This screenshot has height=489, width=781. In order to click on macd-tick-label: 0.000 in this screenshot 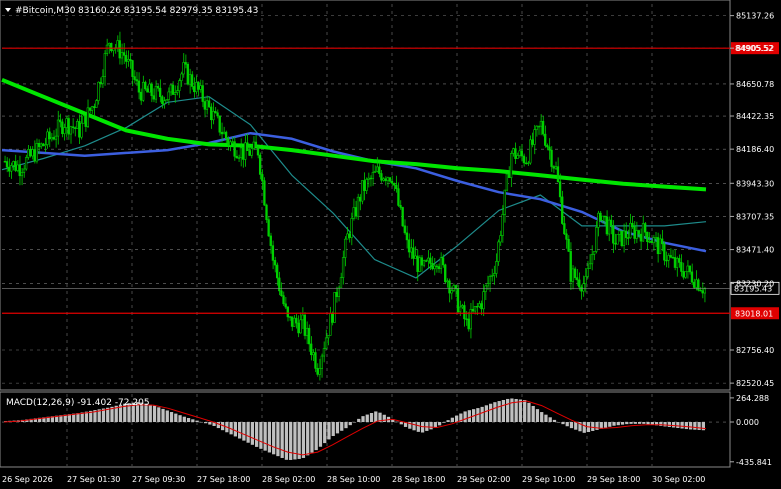, I will do `click(747, 422)`.